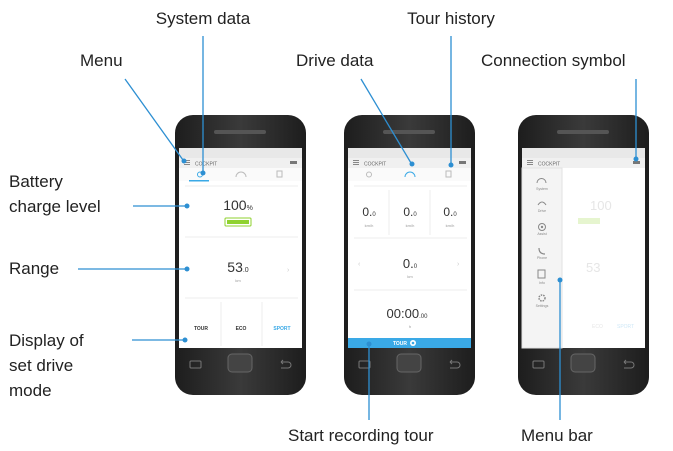 The width and height of the screenshot is (673, 451). What do you see at coordinates (400, 344) in the screenshot?
I see `tour-button-label: TOUR` at bounding box center [400, 344].